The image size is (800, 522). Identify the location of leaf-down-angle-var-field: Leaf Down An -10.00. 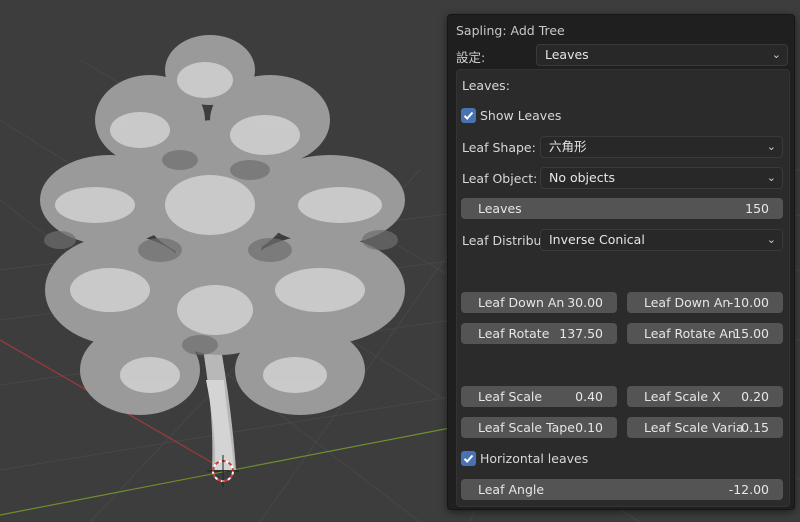
(705, 302).